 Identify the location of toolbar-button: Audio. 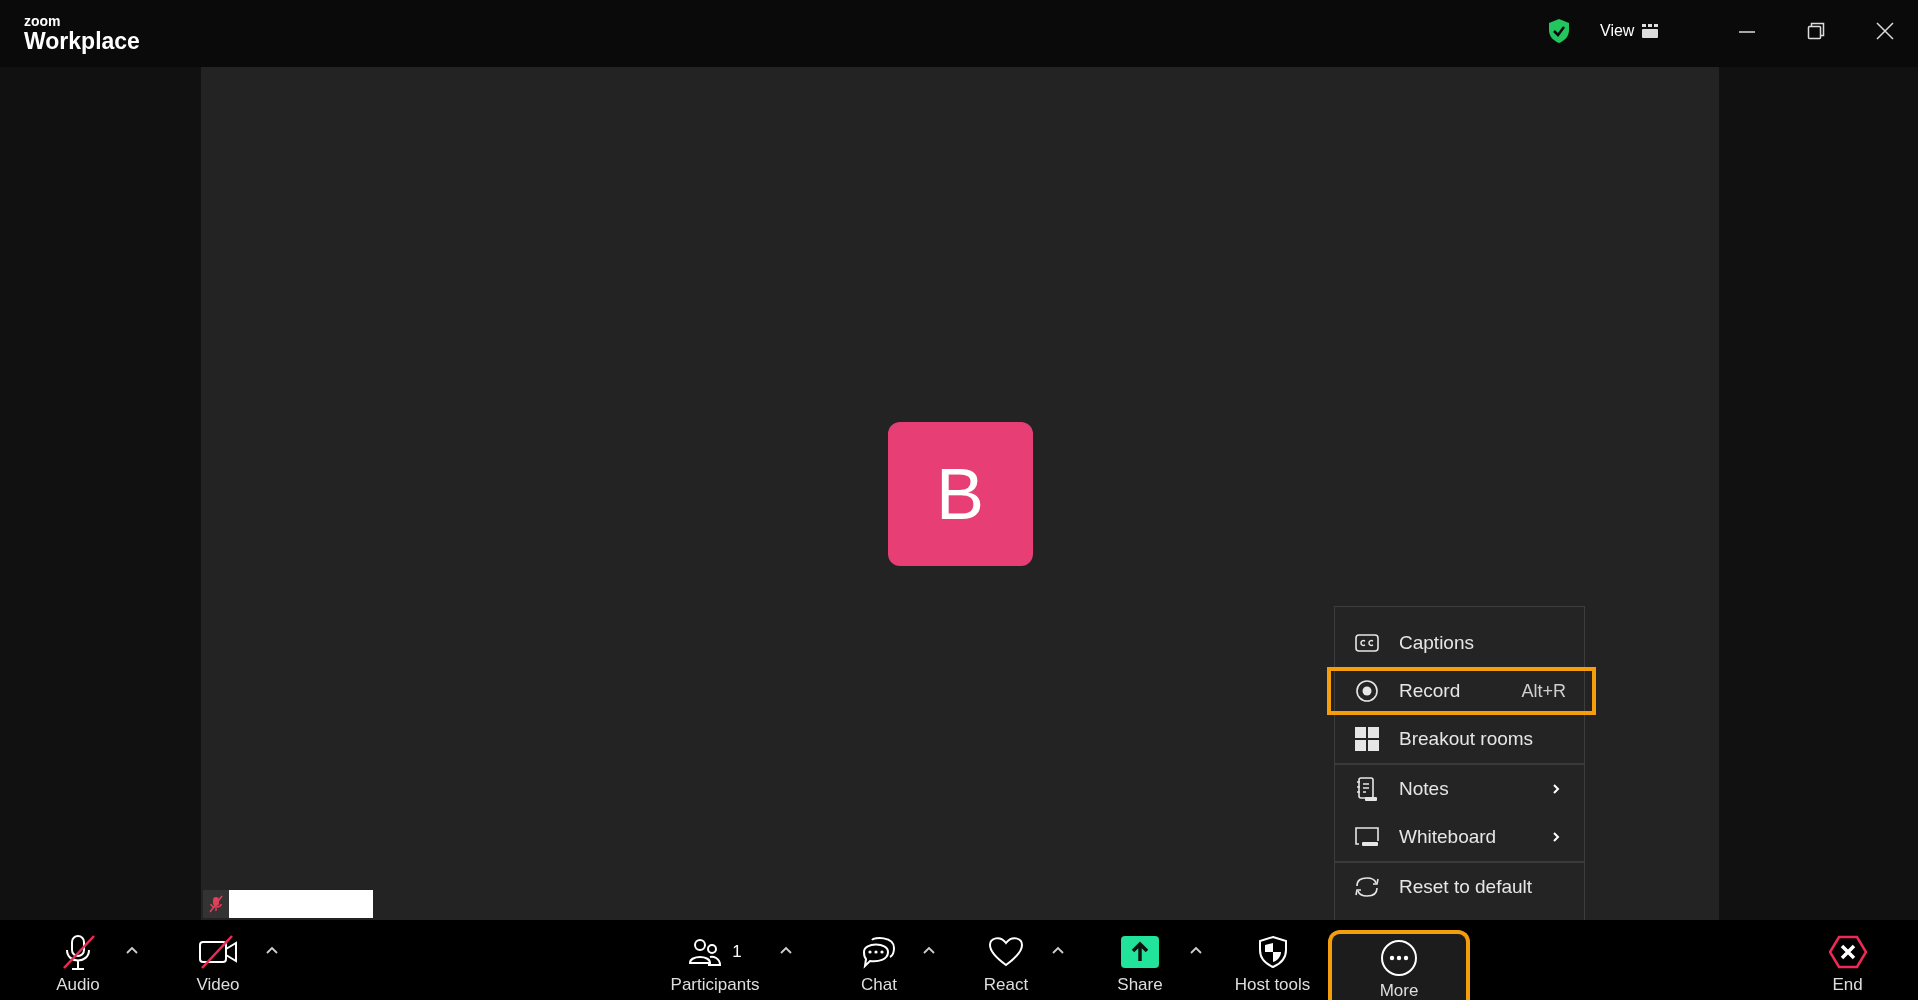
(78, 960).